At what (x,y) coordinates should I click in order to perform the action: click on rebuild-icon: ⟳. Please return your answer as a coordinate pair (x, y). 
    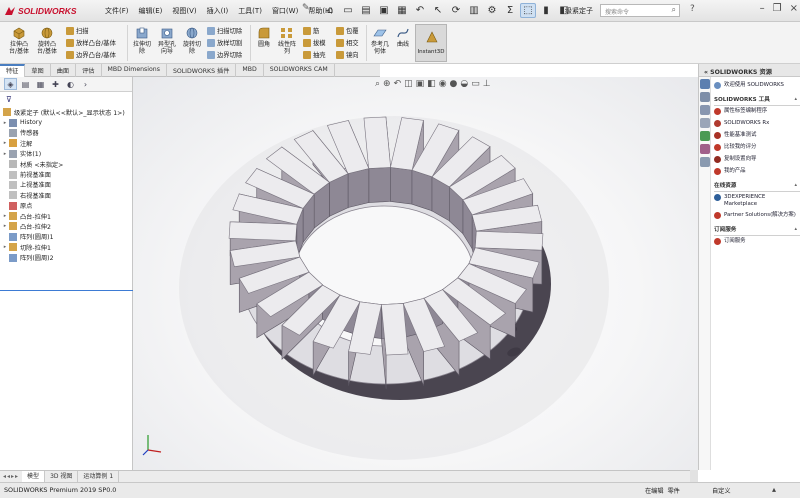
    Looking at the image, I should click on (456, 10).